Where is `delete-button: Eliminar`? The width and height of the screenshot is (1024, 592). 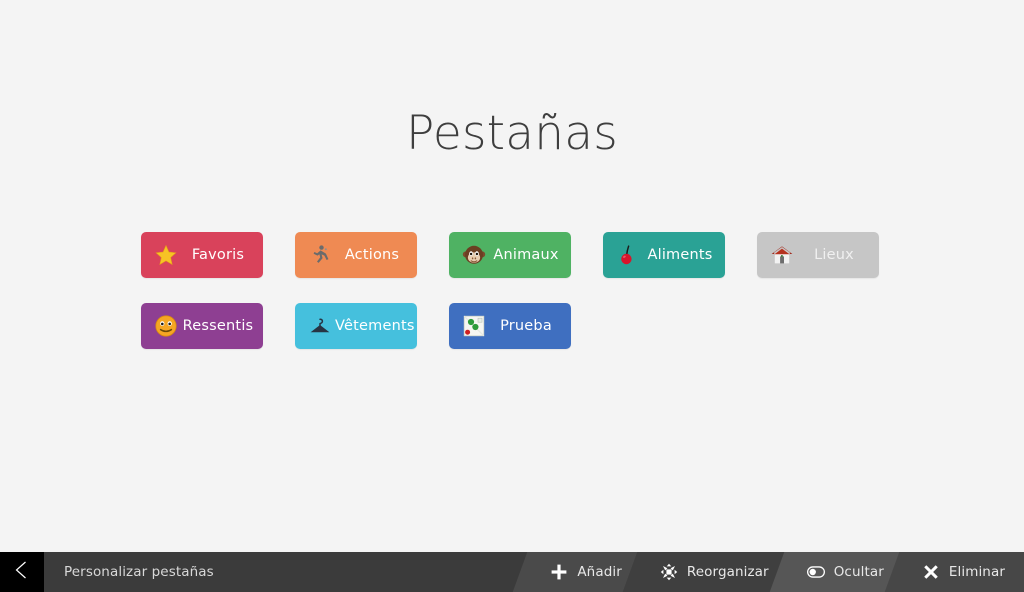 delete-button: Eliminar is located at coordinates (963, 572).